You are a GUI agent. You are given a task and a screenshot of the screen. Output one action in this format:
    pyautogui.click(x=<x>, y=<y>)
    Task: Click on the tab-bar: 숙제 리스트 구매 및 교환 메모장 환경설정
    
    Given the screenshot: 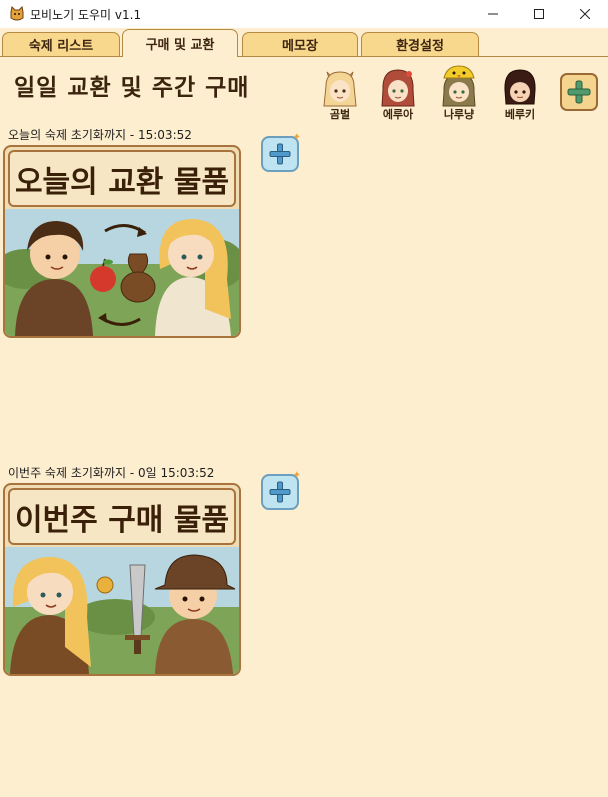 What is the action you would take?
    pyautogui.click(x=304, y=42)
    